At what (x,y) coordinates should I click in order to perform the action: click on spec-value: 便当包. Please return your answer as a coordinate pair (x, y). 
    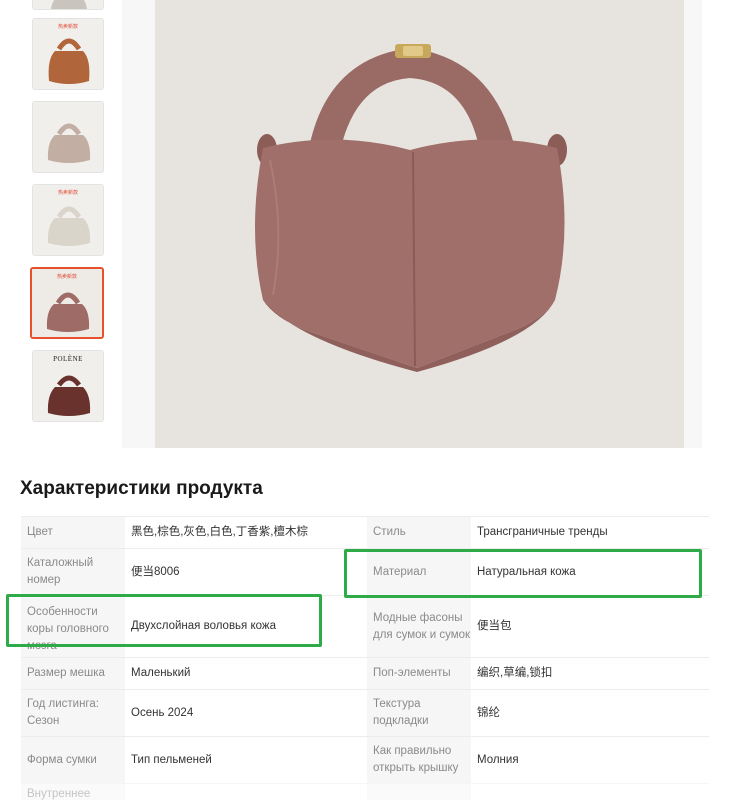
    Looking at the image, I should click on (494, 626).